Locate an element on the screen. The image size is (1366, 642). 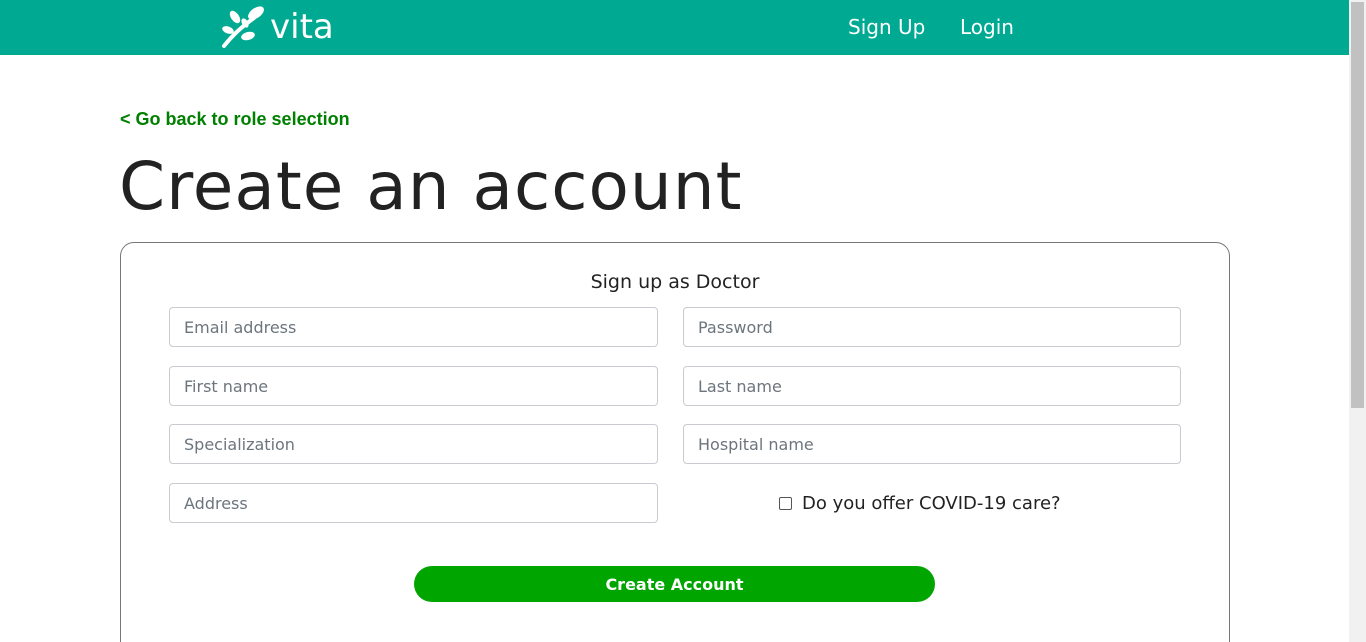
hospital-name-field is located at coordinates (932, 444).